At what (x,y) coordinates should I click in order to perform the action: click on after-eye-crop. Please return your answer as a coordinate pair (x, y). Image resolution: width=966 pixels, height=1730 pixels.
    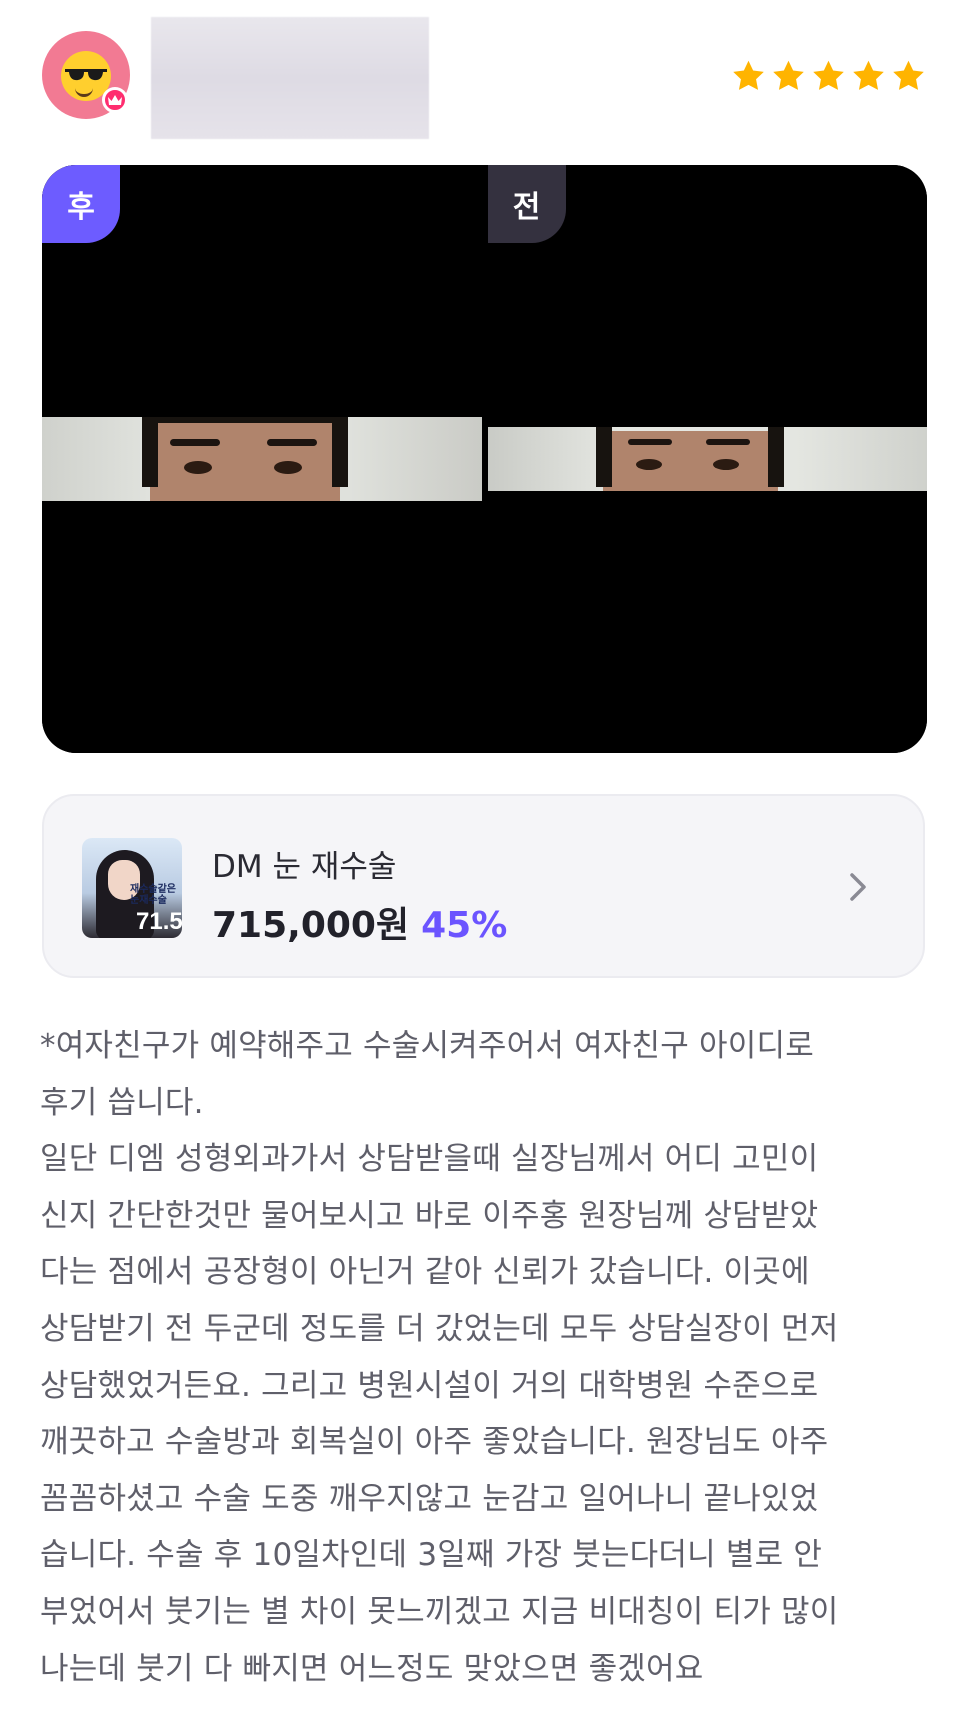
    Looking at the image, I should click on (262, 459).